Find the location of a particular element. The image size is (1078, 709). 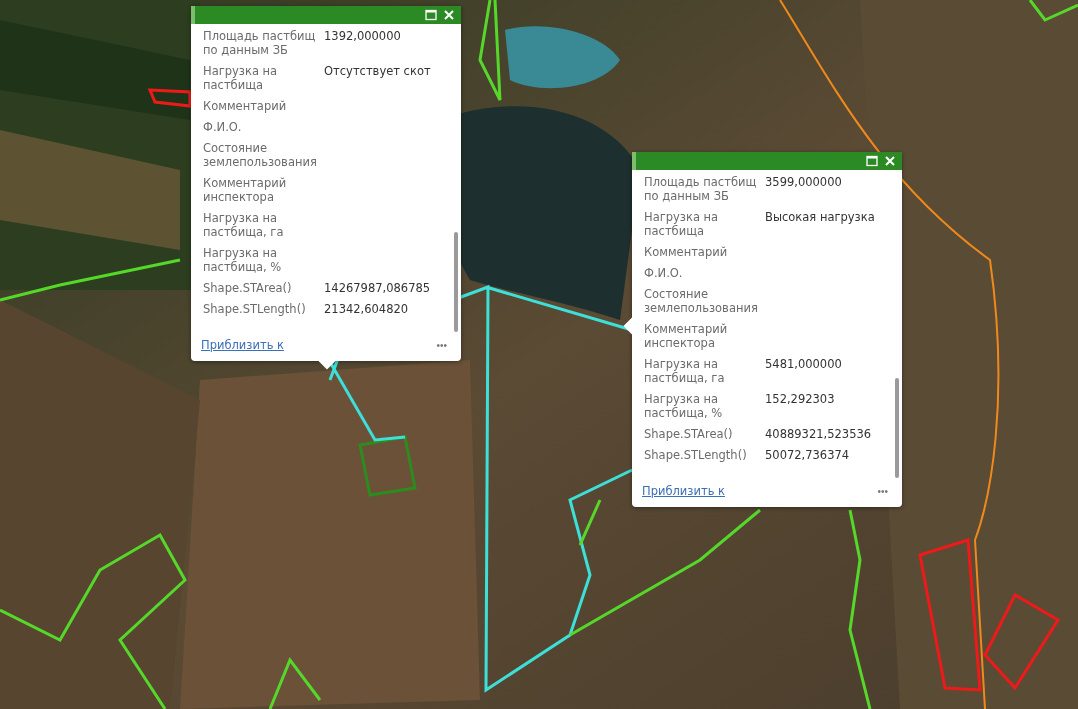

field-value: Высокая нагрузка is located at coordinates (820, 218).